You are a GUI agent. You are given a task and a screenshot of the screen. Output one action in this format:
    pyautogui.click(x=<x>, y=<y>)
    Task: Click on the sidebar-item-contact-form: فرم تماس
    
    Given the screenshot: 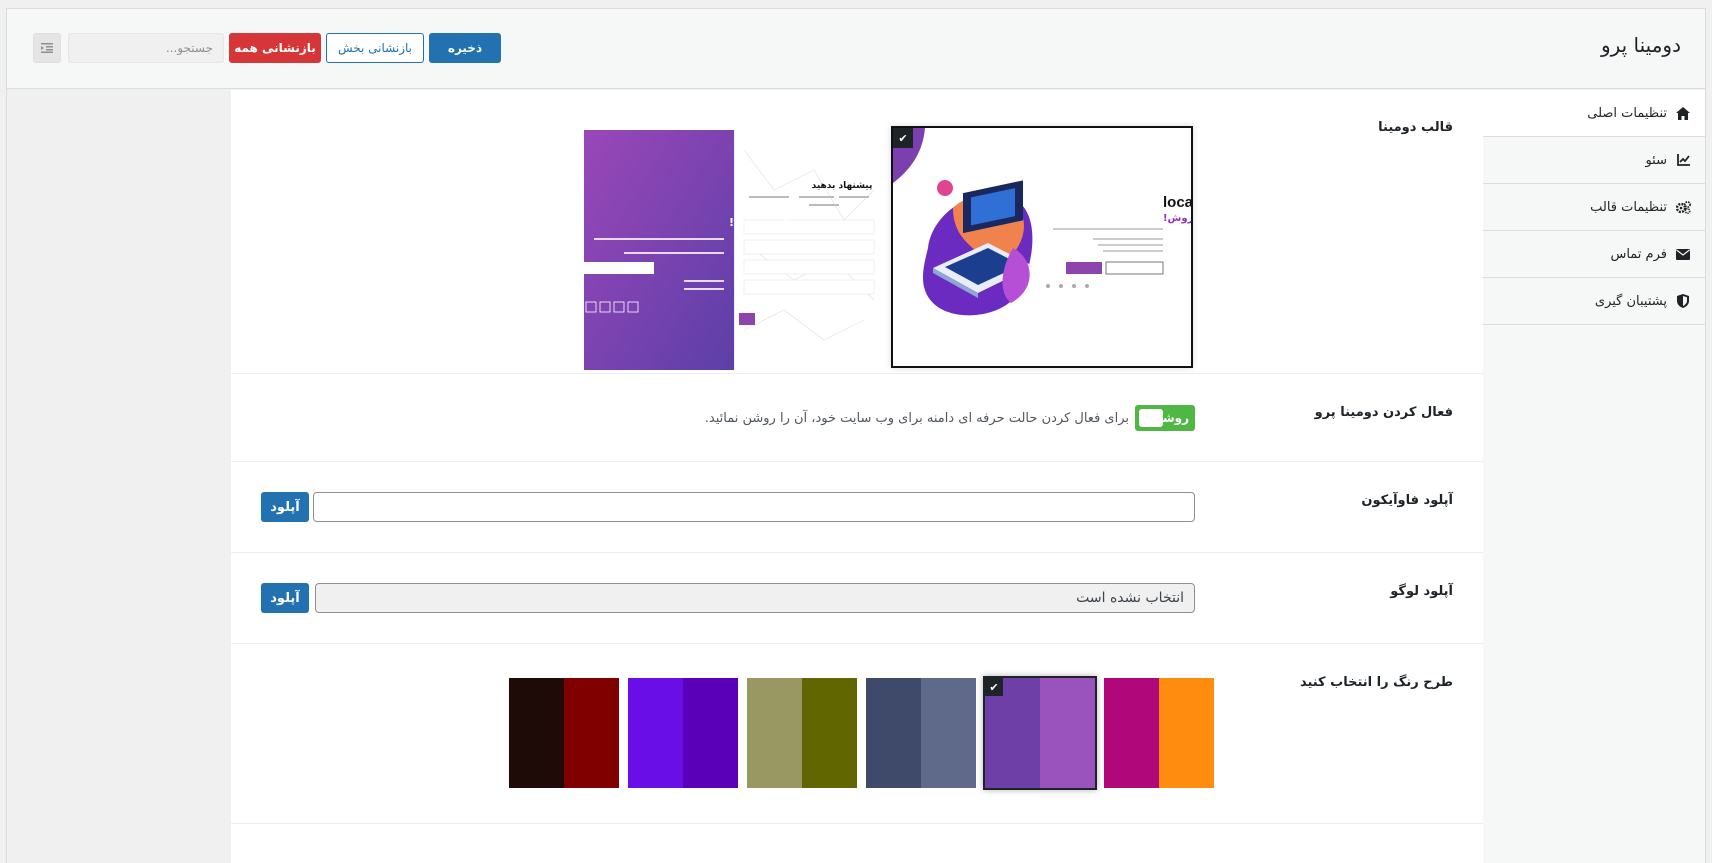 What is the action you would take?
    pyautogui.click(x=1592, y=254)
    